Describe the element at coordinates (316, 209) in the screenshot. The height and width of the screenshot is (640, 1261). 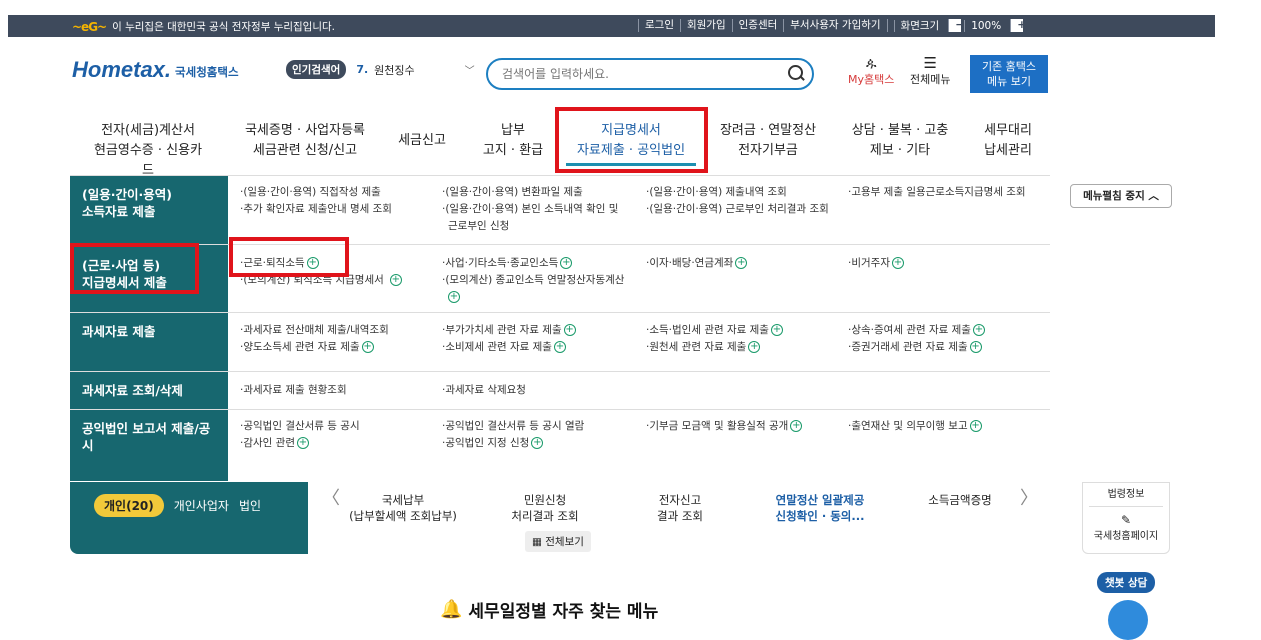
I see `menu-link: ·추가 확인자료 제출안내 명세 조회` at that location.